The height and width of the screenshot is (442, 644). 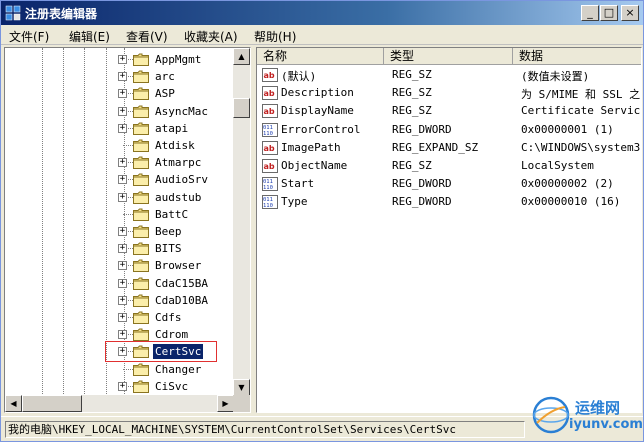 I want to click on tree-horizontal-scrollbar: ◀ ▶, so click(x=119, y=403).